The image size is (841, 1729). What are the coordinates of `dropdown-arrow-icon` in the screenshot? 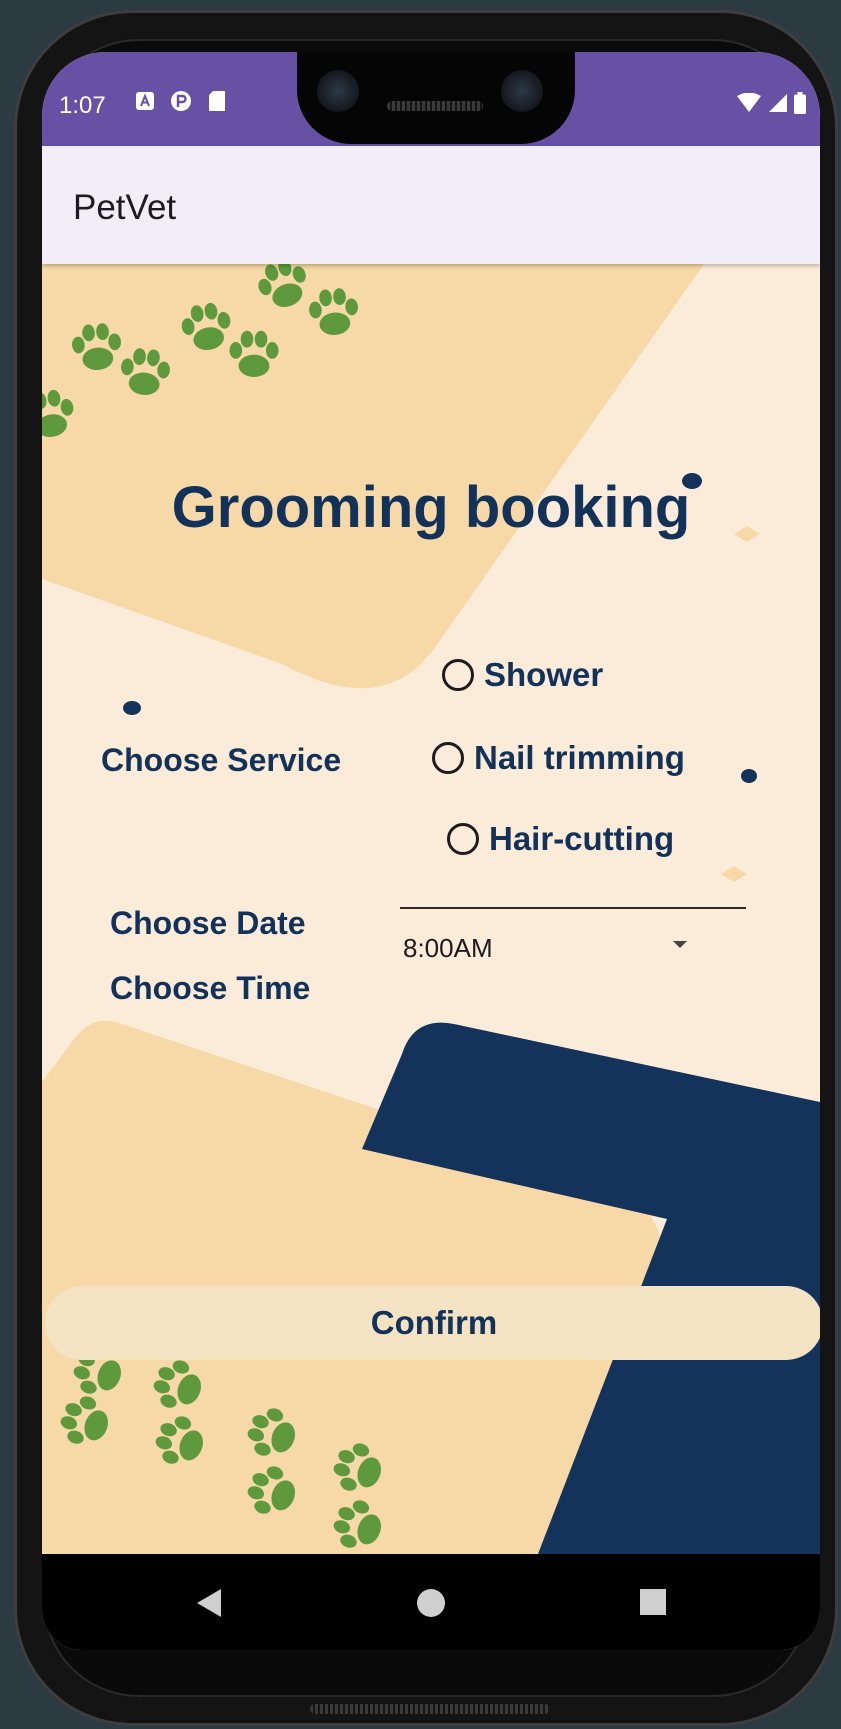 It's located at (680, 944).